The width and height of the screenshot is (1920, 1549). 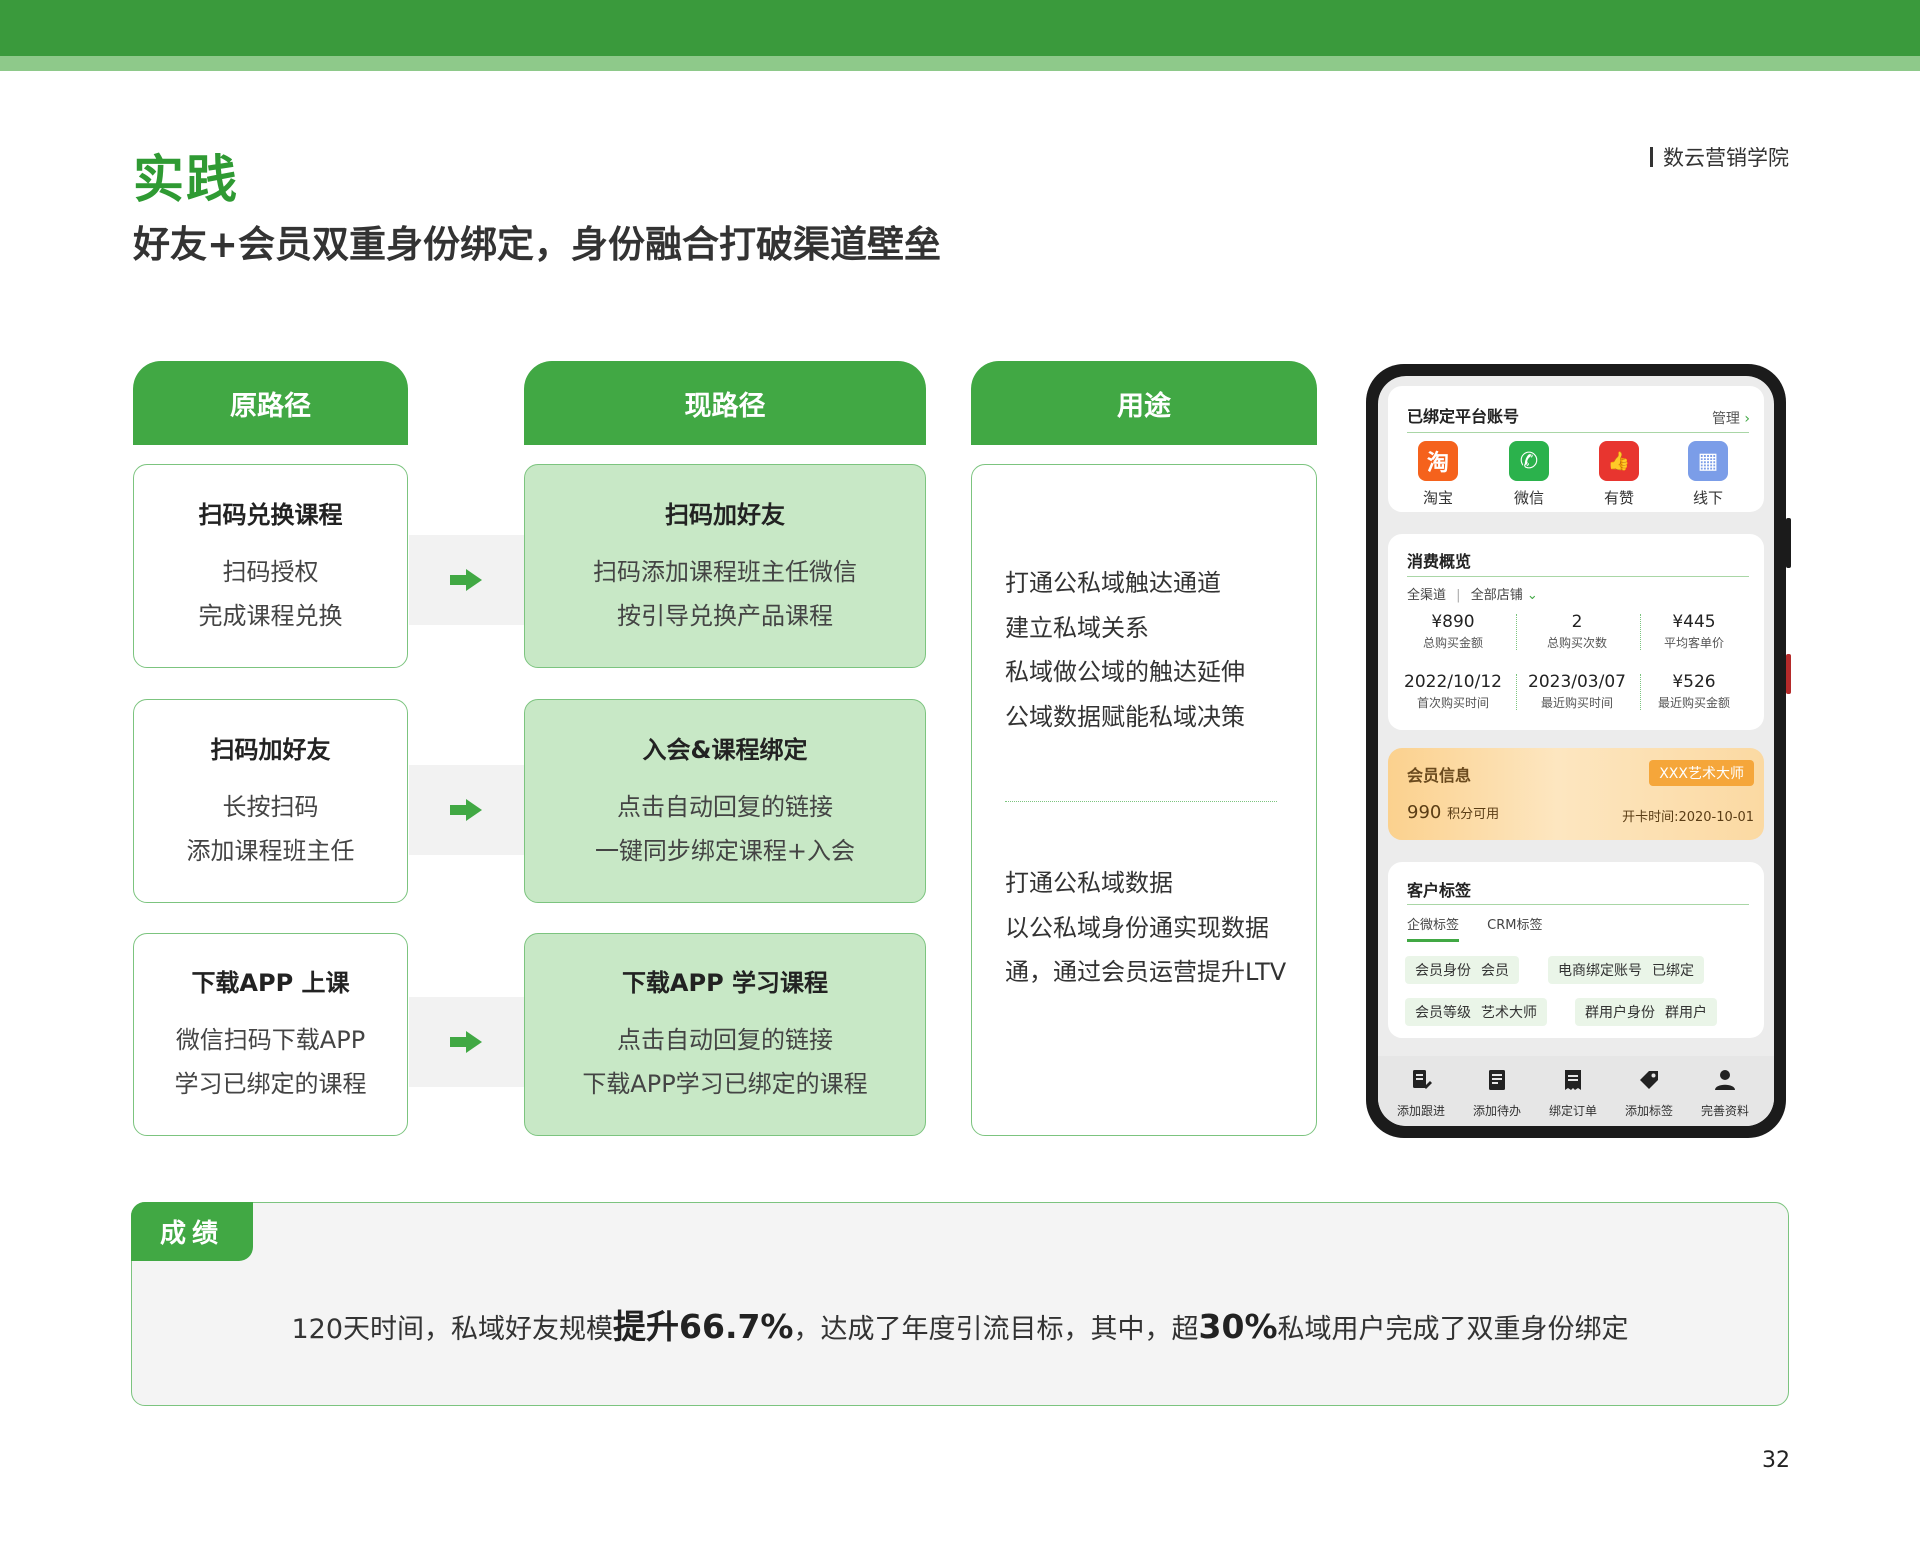 I want to click on card-line: 一键同步绑定课程+入会, so click(x=725, y=850).